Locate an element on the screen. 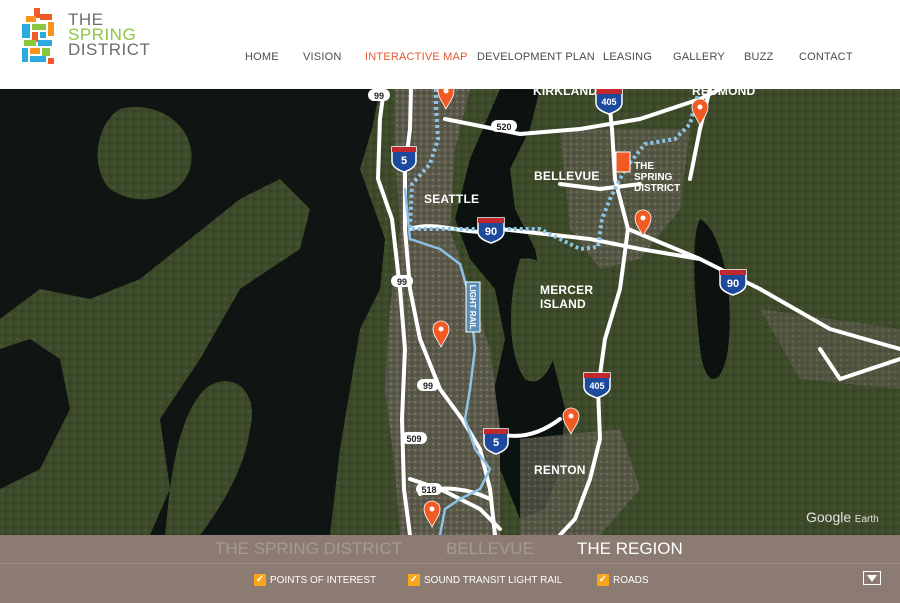  sr518-shield: 518 is located at coordinates (429, 489).